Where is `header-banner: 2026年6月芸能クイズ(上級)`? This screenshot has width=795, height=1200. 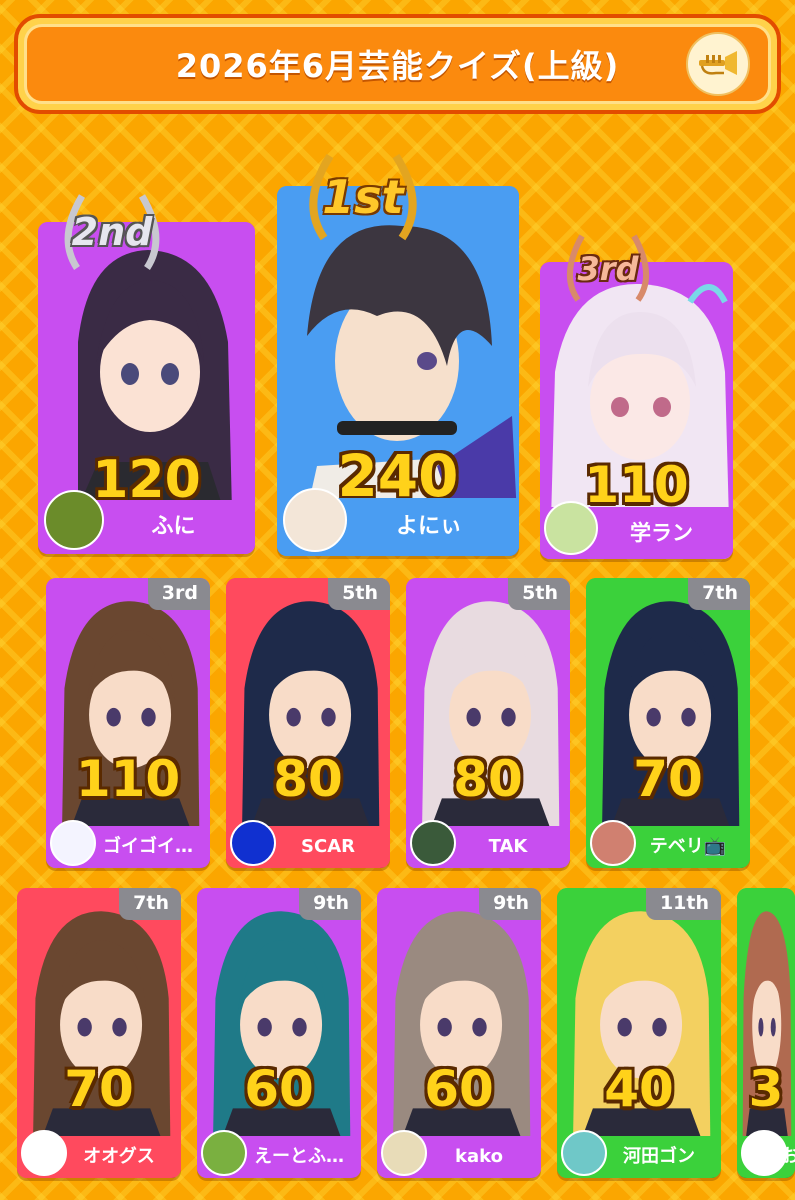 header-banner: 2026年6月芸能クイズ(上級) is located at coordinates (397, 64).